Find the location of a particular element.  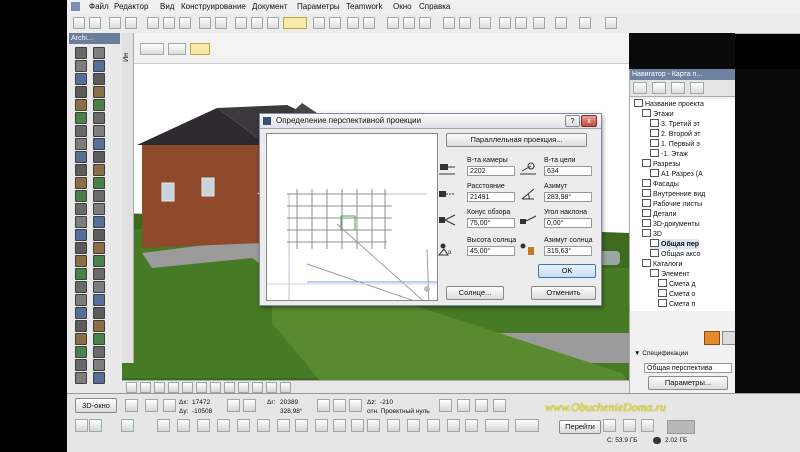

tree-item: A1 Разрез (А is located at coordinates (676, 174).